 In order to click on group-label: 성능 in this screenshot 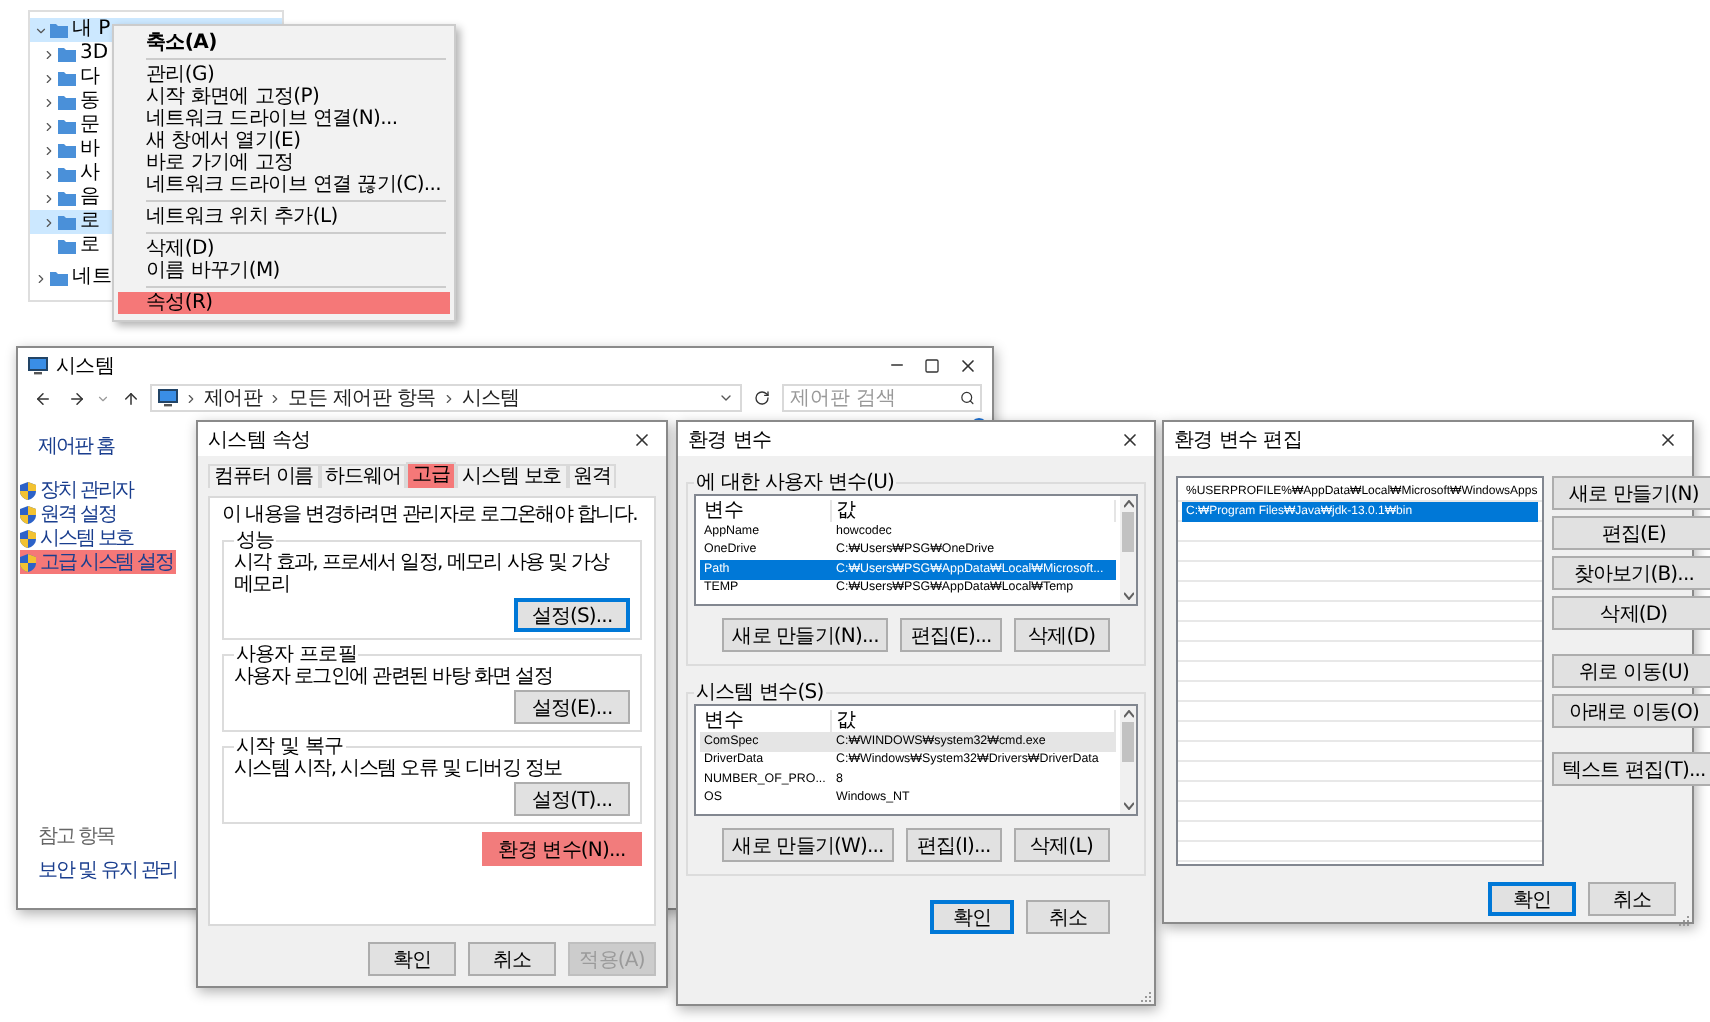, I will do `click(255, 541)`.